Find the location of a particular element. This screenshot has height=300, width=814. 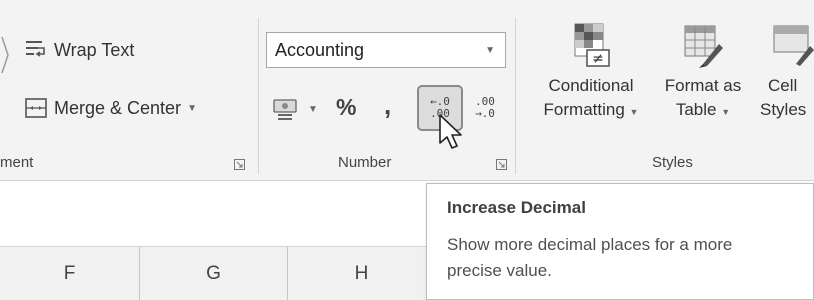

number-format-dropdown-icon: ▼ is located at coordinates (490, 50).